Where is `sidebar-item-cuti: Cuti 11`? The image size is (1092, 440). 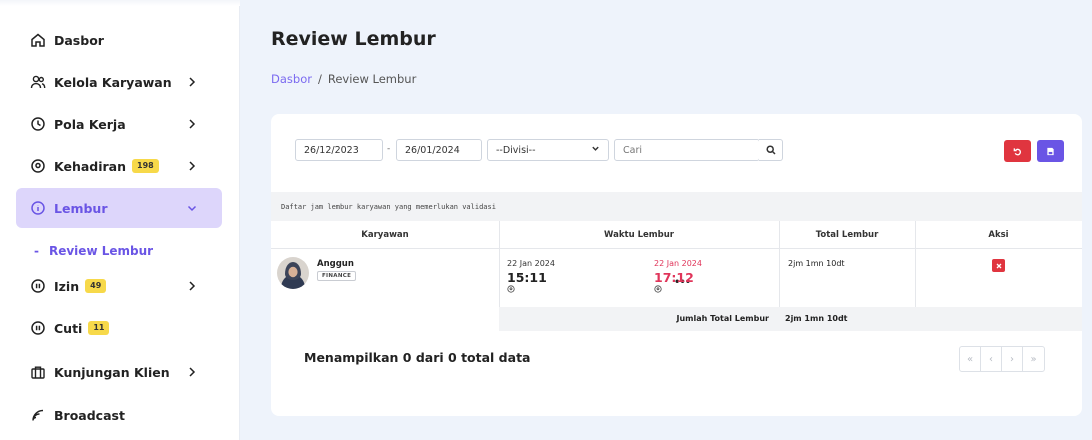 sidebar-item-cuti: Cuti 11 is located at coordinates (119, 328).